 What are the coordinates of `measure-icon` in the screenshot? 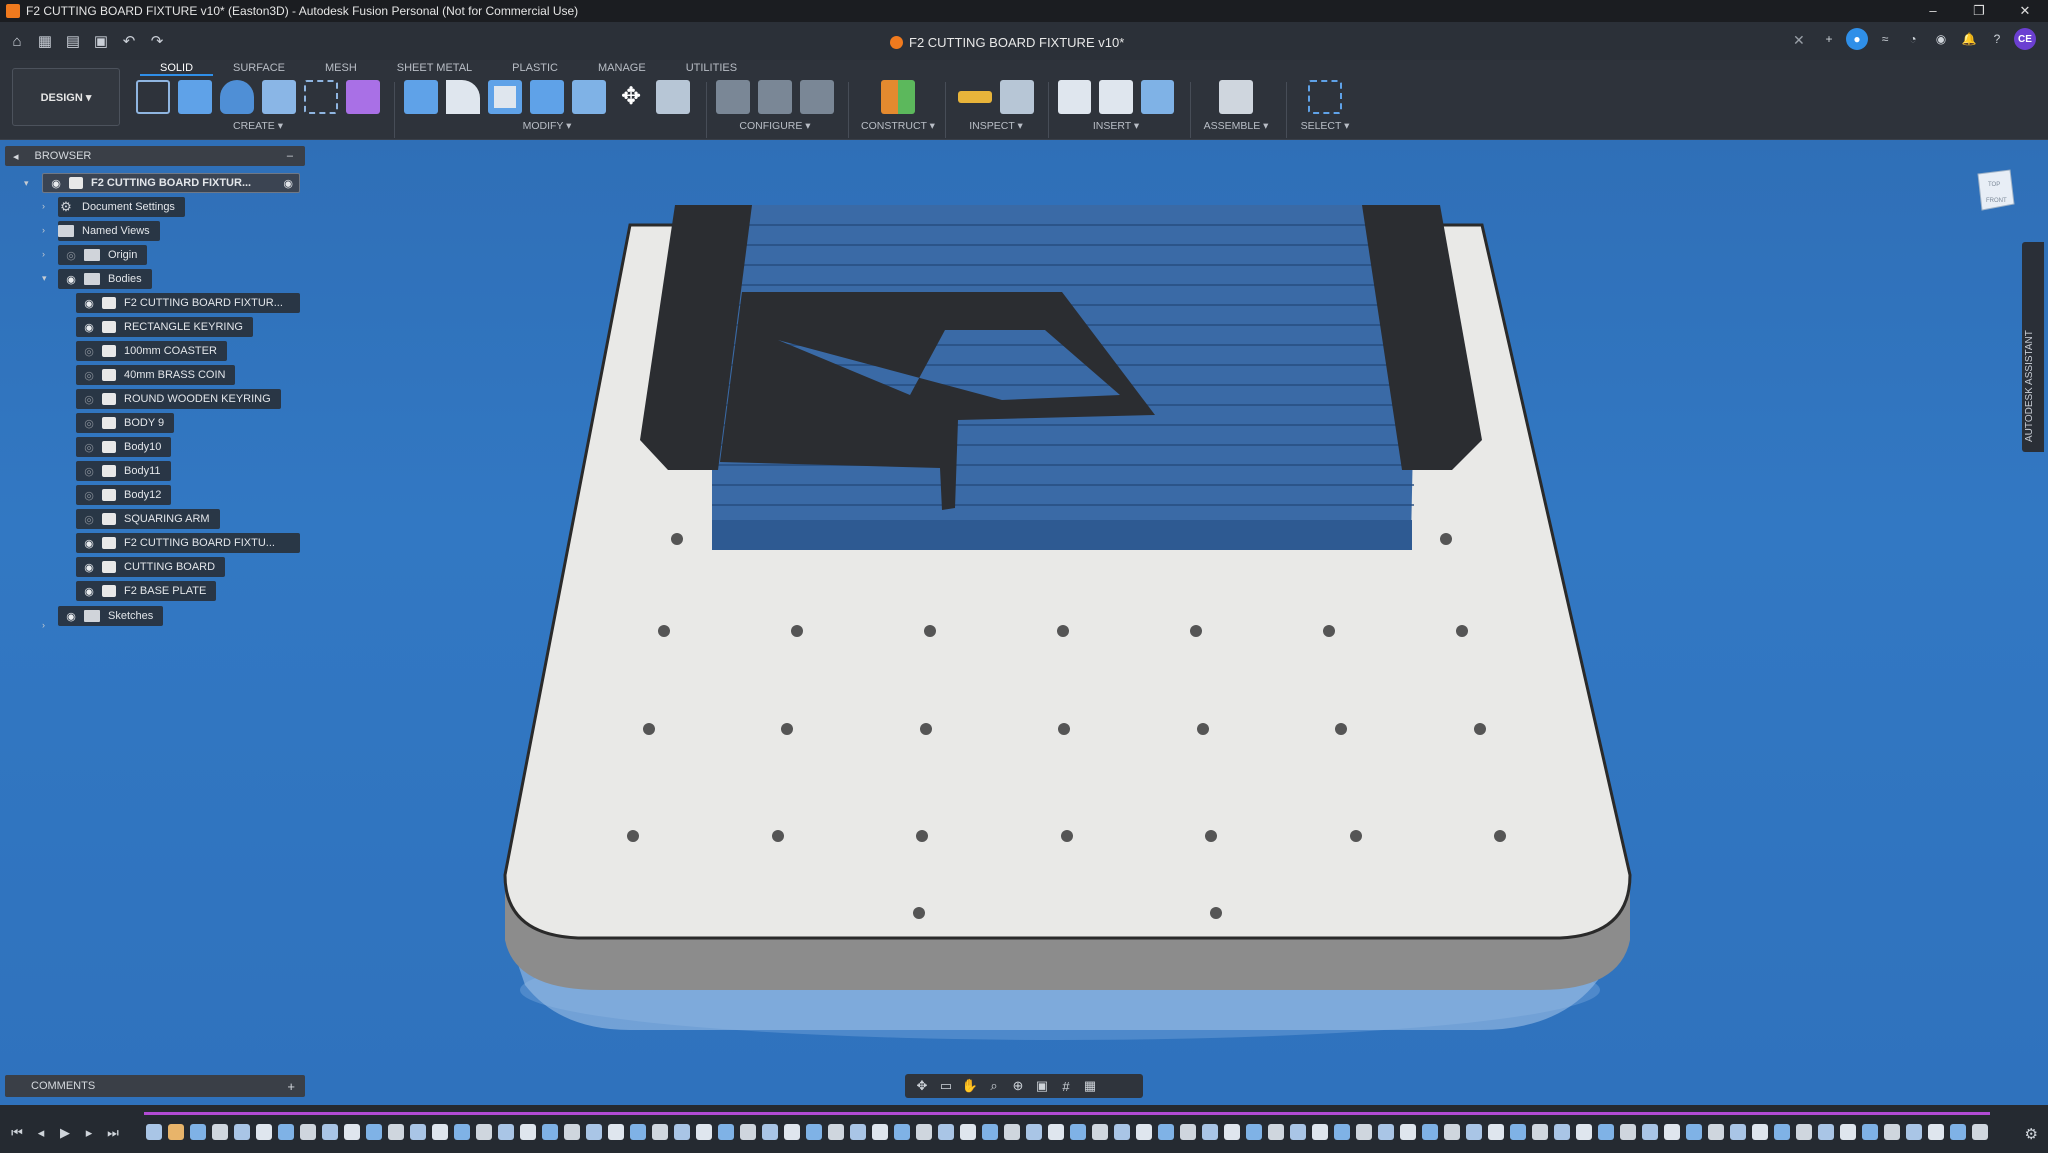 It's located at (975, 97).